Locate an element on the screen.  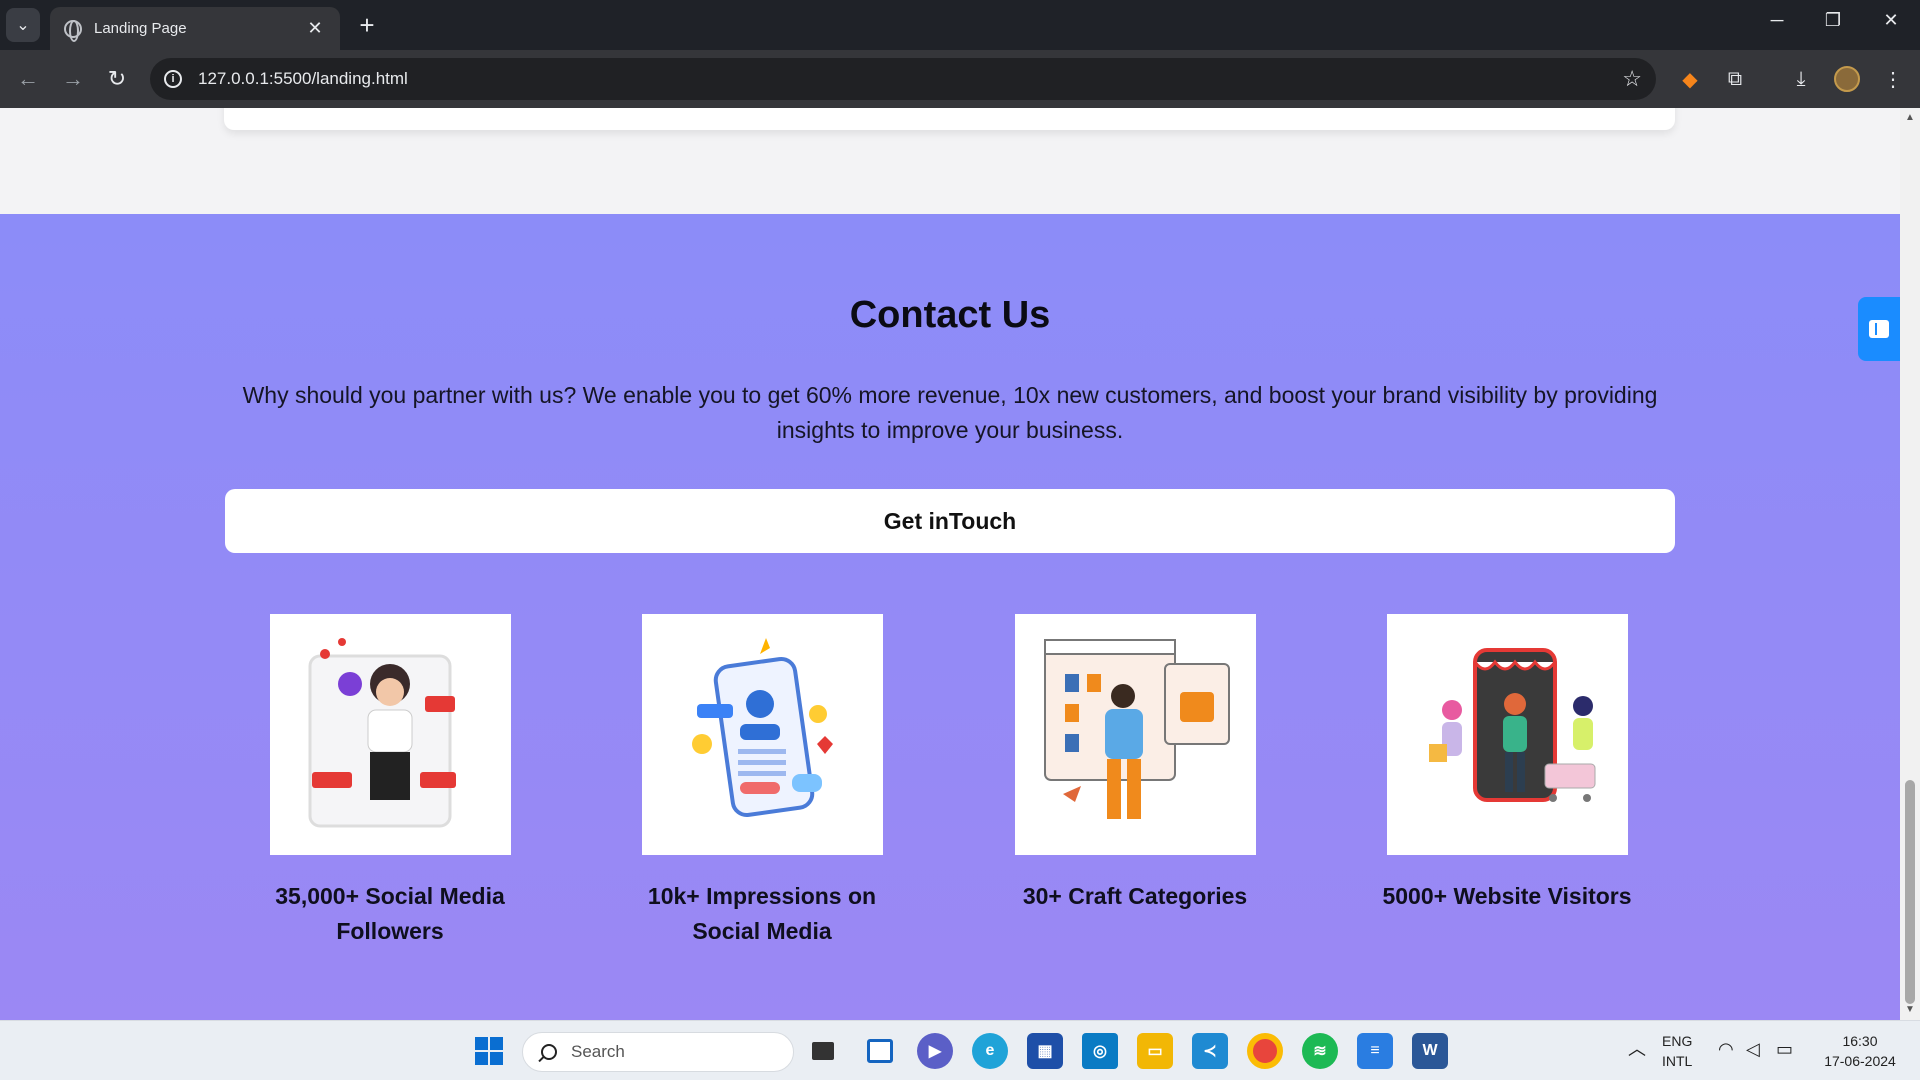
contact-heading: Contact Us is located at coordinates (950, 315).